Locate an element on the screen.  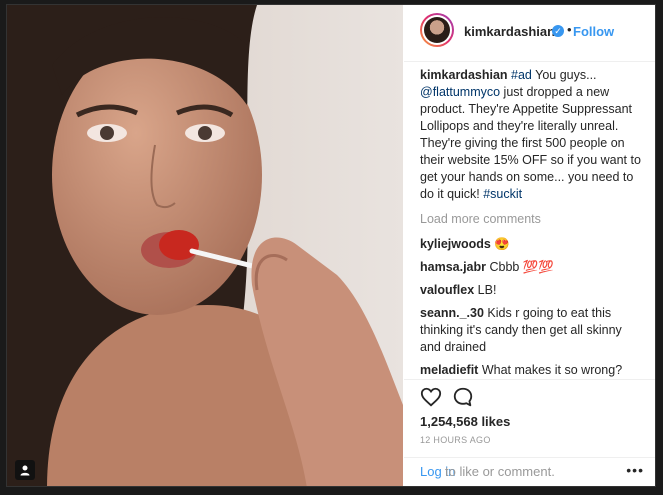
comment-text: Cbbb 💯💯 is located at coordinates (520, 267).